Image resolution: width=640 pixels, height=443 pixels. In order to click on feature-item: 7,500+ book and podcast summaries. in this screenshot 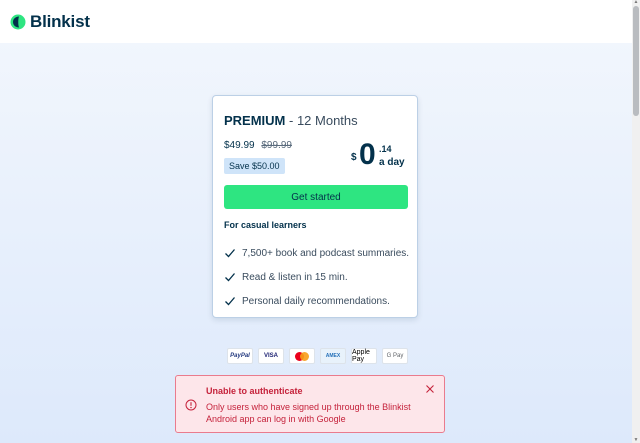, I will do `click(316, 253)`.